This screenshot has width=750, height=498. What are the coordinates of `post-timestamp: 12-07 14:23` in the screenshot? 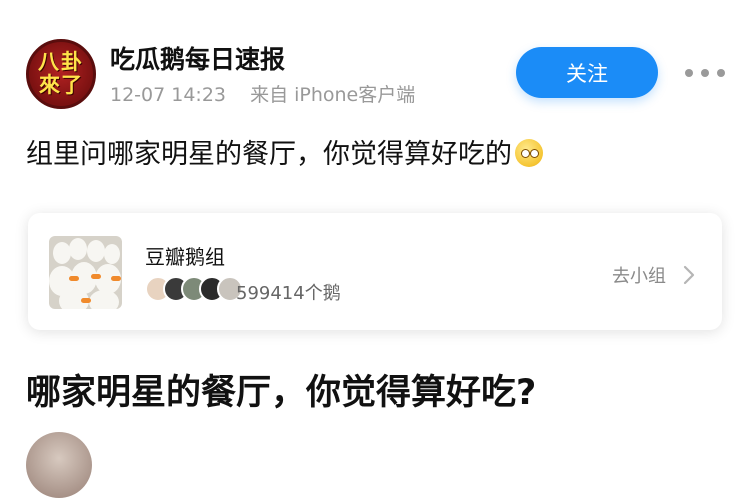 It's located at (168, 95).